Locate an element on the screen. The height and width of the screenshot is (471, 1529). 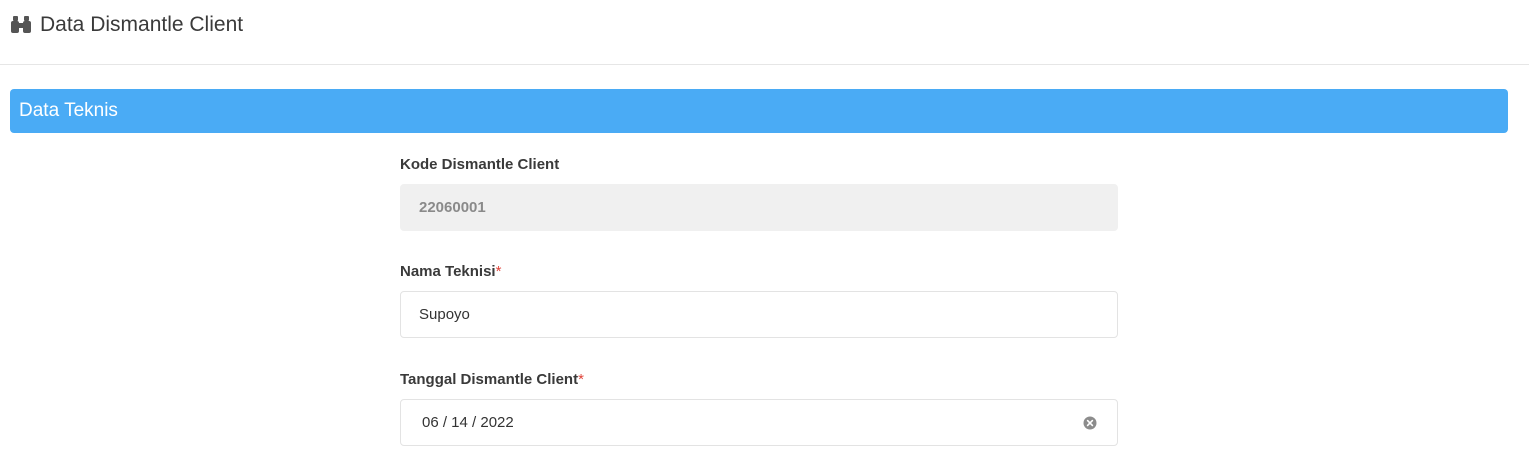
tanggal-dismantle-value: 06 / 14 / 2022 is located at coordinates (468, 422).